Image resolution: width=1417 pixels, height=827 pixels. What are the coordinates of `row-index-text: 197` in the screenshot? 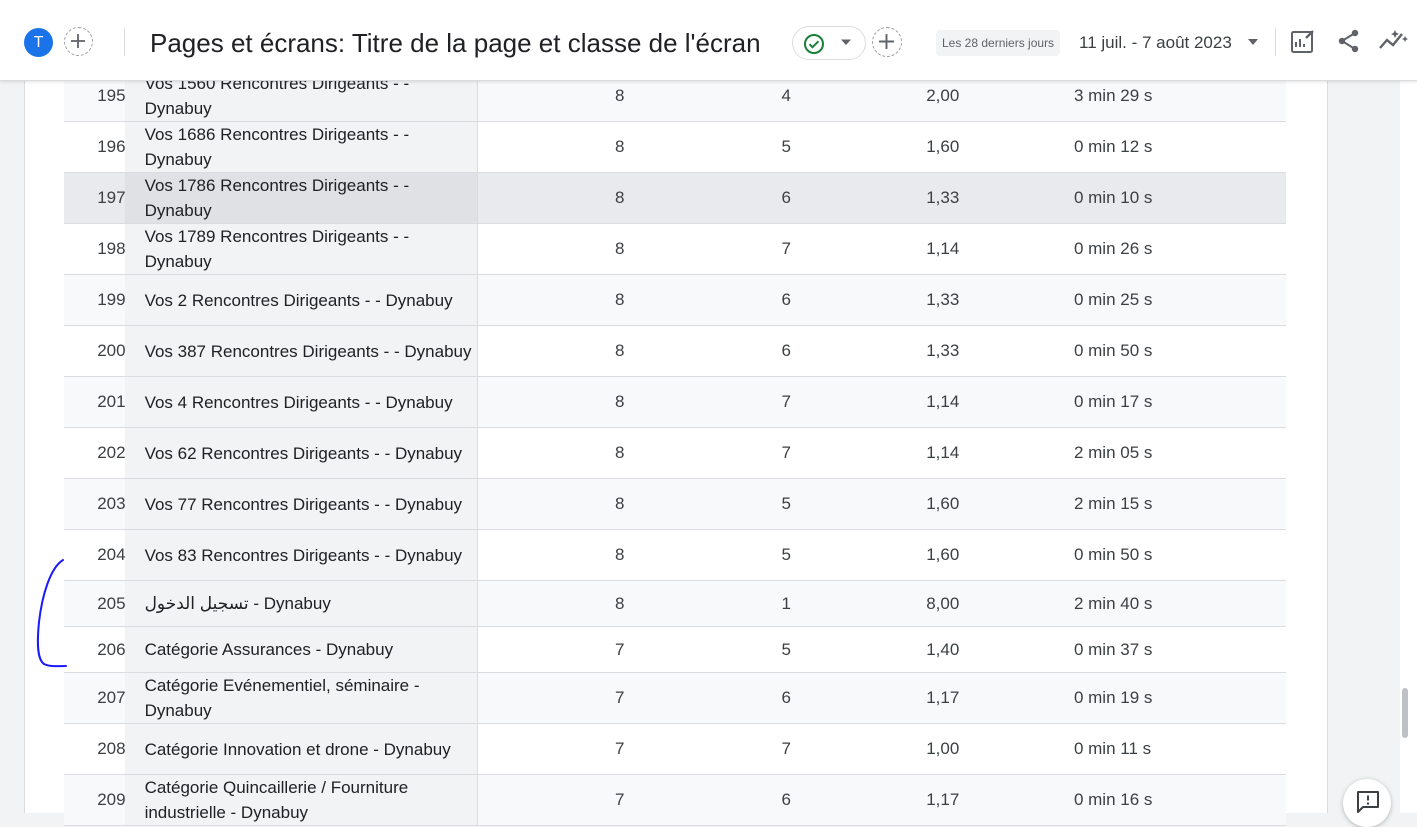 It's located at (111, 197).